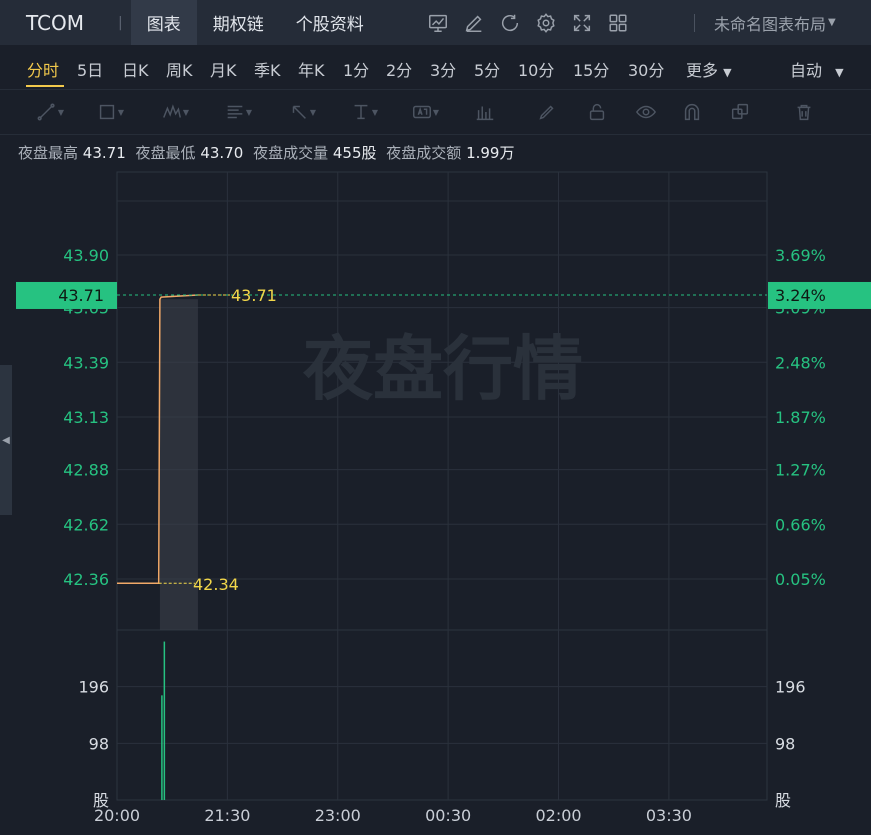 This screenshot has width=871, height=835. What do you see at coordinates (800, 295) in the screenshot?
I see `current-percent-badge-text: 3.24%` at bounding box center [800, 295].